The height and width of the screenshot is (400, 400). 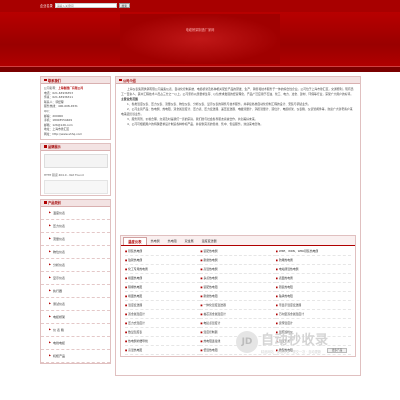 What do you see at coordinates (135, 241) in the screenshot?
I see `product-tab: 温度仪表` at bounding box center [135, 241].